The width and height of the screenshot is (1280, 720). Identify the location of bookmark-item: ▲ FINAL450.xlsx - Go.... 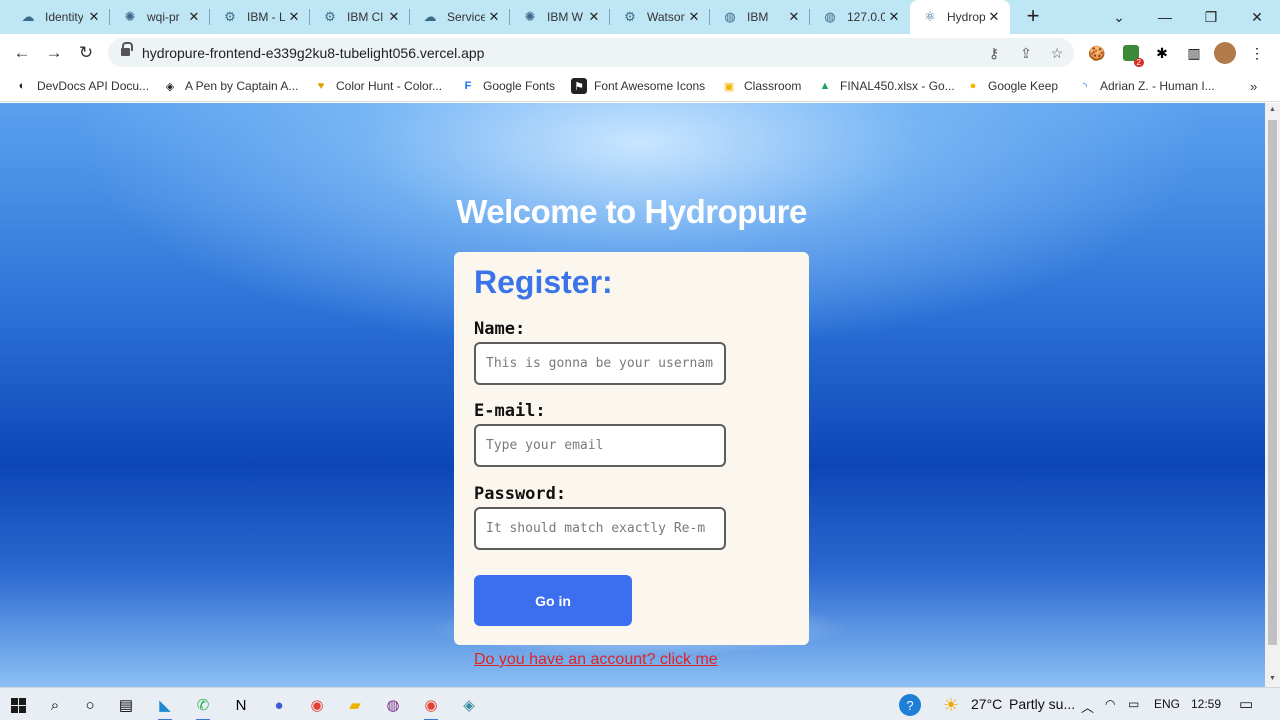
(886, 86).